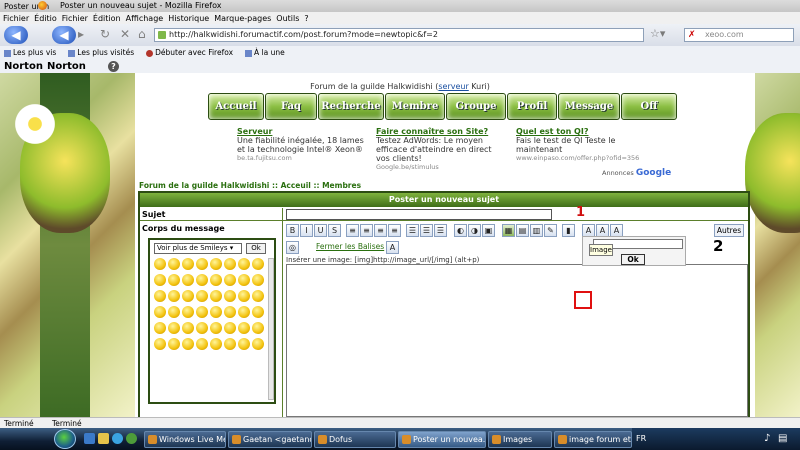 The image size is (800, 450). What do you see at coordinates (30, 52) in the screenshot?
I see `bookmark-les-plus-vis: Les plus vis` at bounding box center [30, 52].